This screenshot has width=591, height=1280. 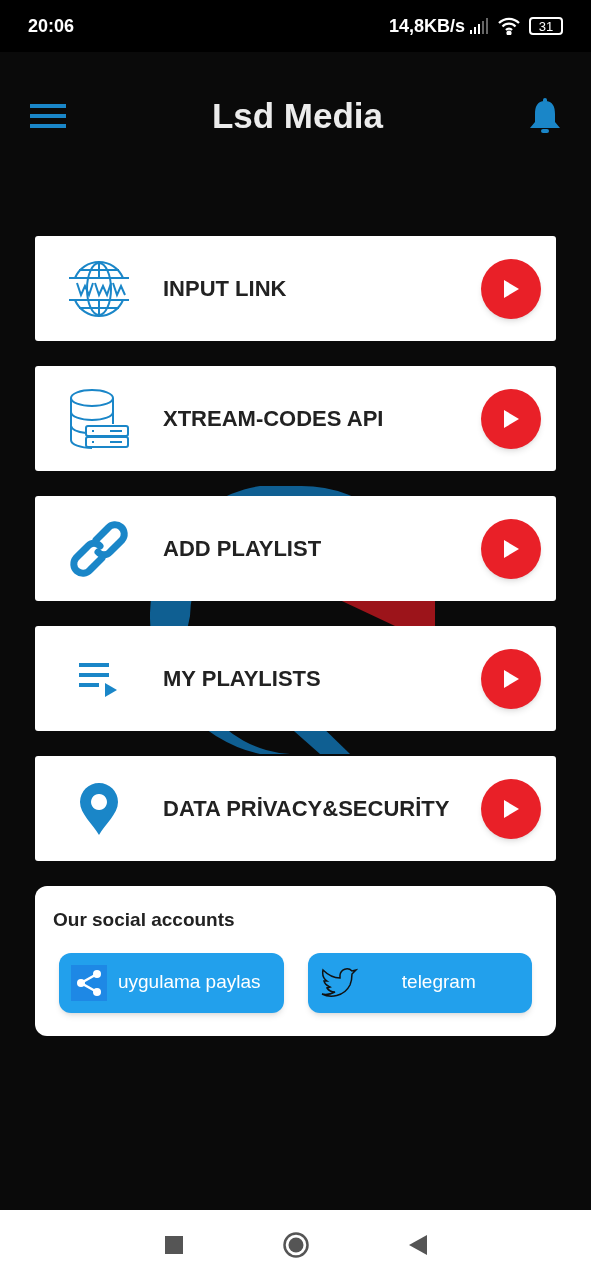 I want to click on wifi-icon, so click(x=509, y=26).